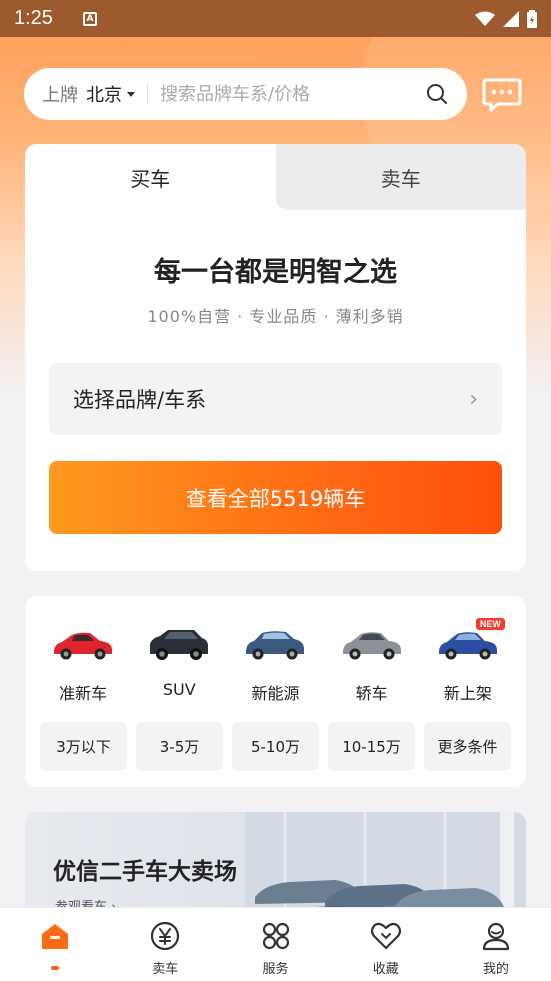 Image resolution: width=551 pixels, height=981 pixels. I want to click on new-badge: NEW, so click(490, 624).